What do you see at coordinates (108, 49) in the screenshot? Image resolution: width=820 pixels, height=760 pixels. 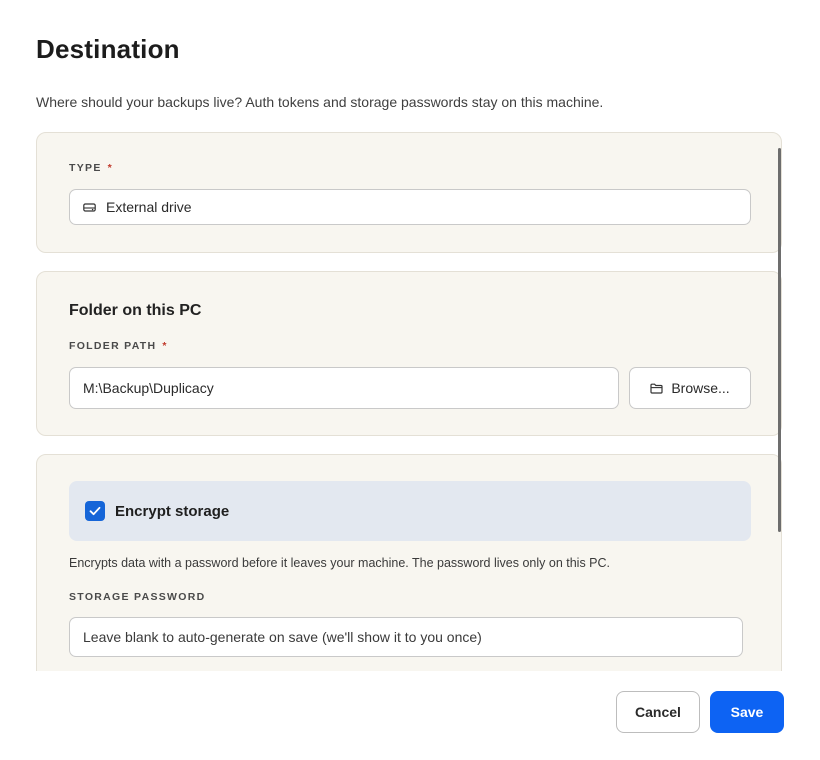 I see `page-title: Destination` at bounding box center [108, 49].